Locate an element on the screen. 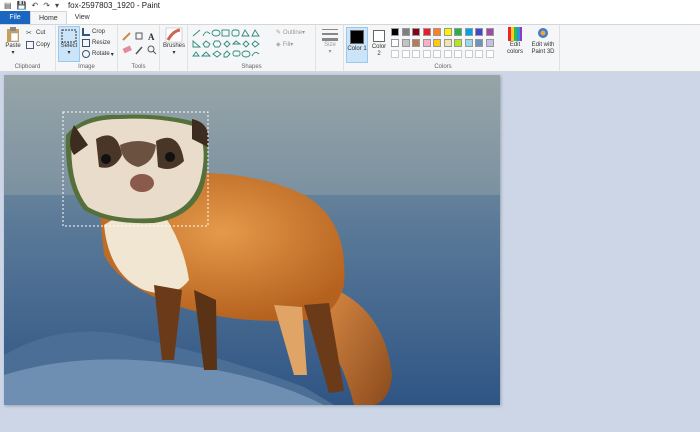 Image resolution: width=700 pixels, height=432 pixels. image-group: Select ▾ Crop Resize Rotate ▾ Image is located at coordinates (87, 48).